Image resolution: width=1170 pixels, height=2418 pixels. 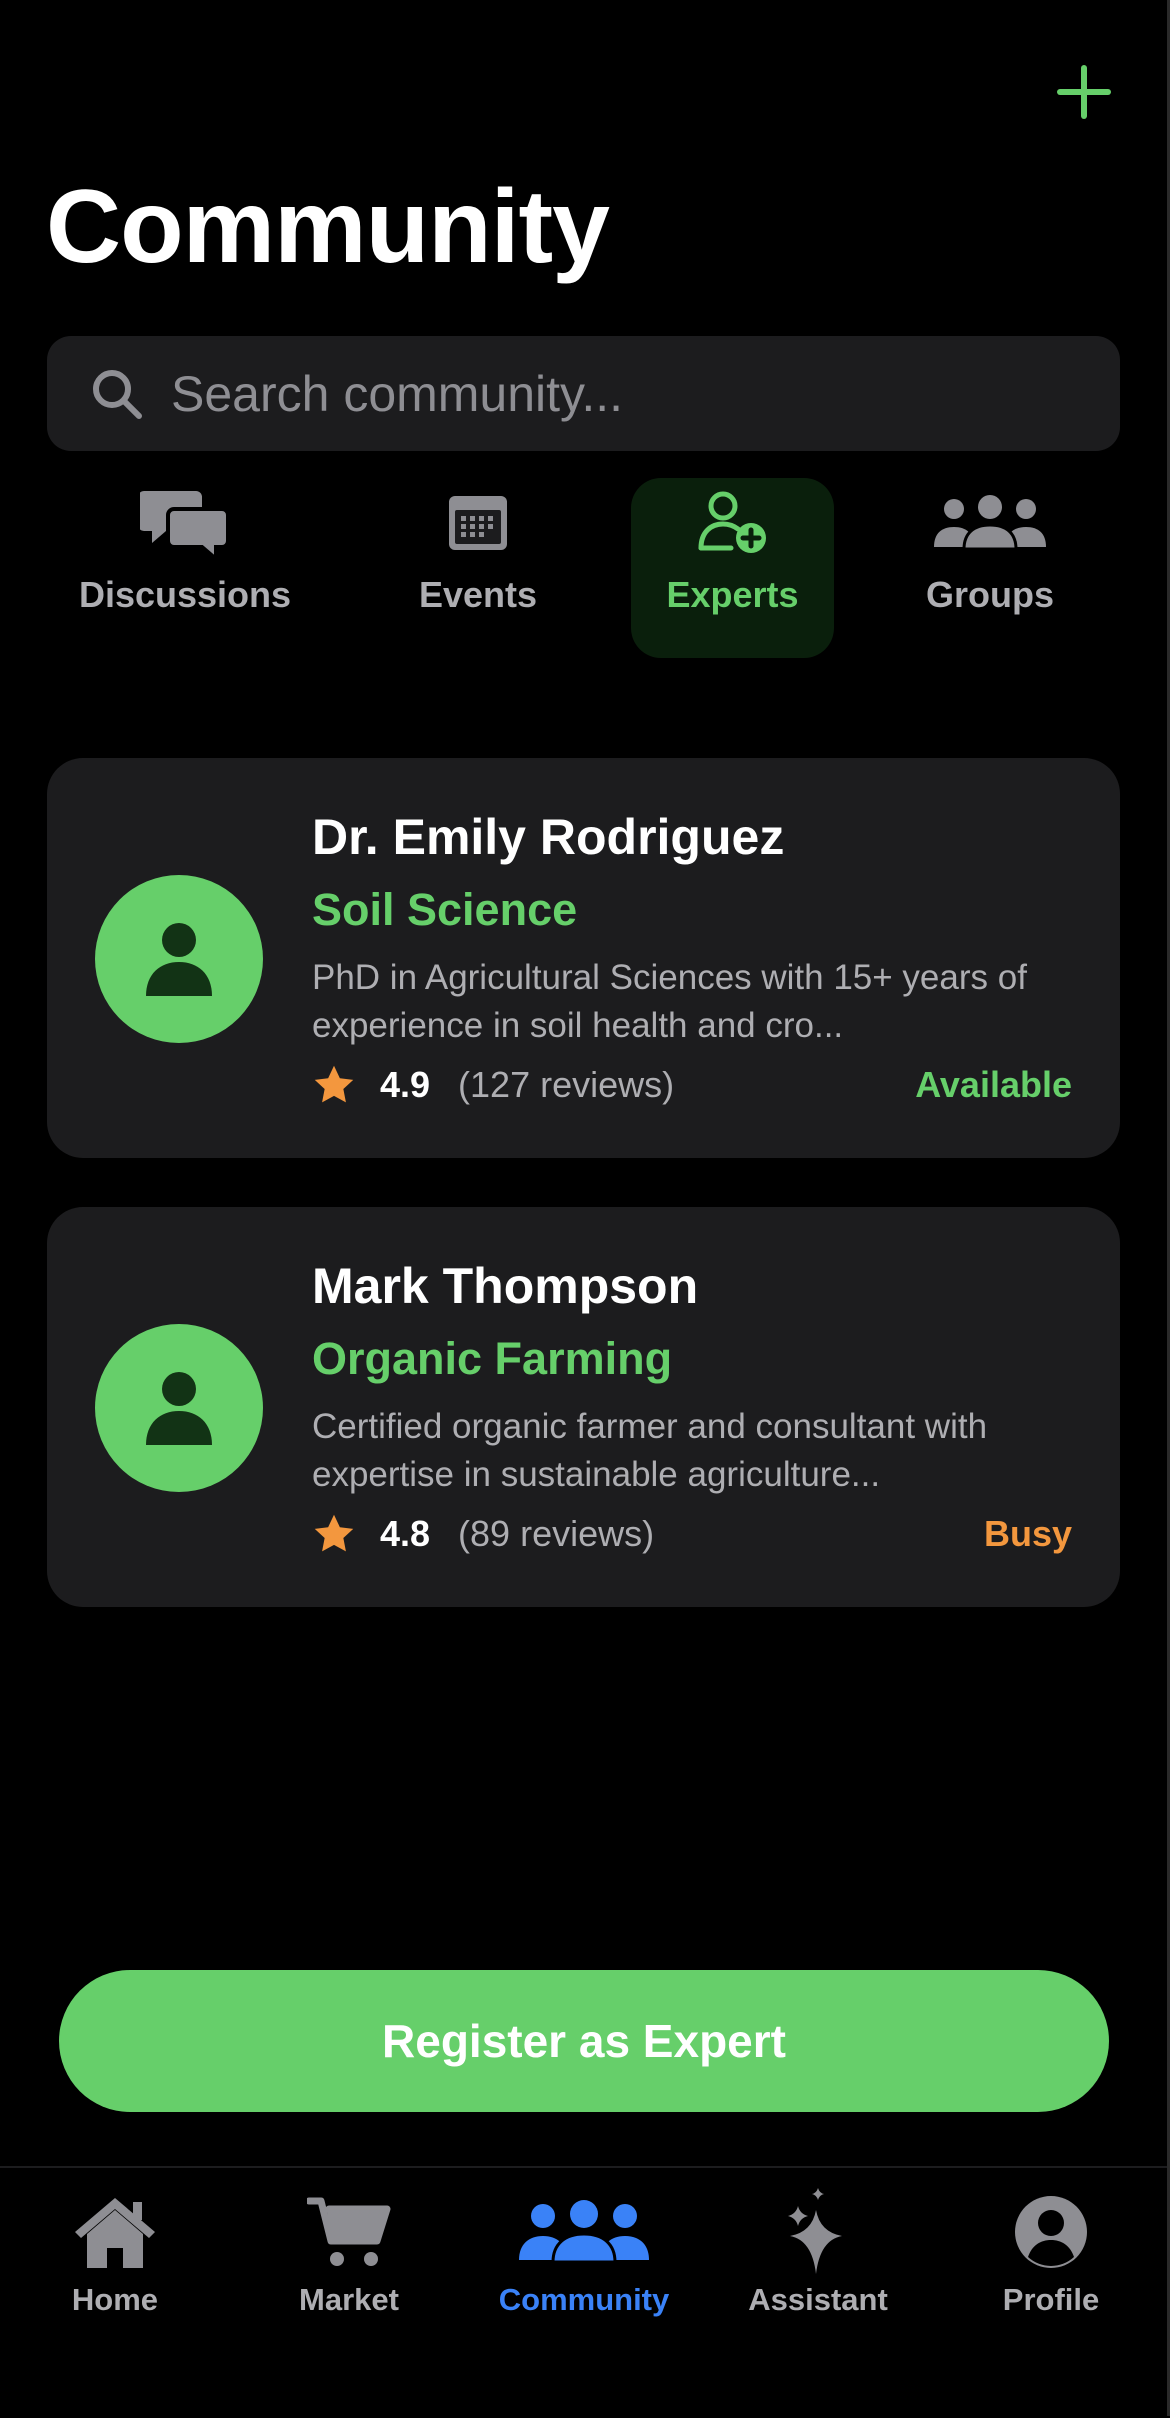 I want to click on register-expert-button: Register as Expert, so click(x=584, y=2041).